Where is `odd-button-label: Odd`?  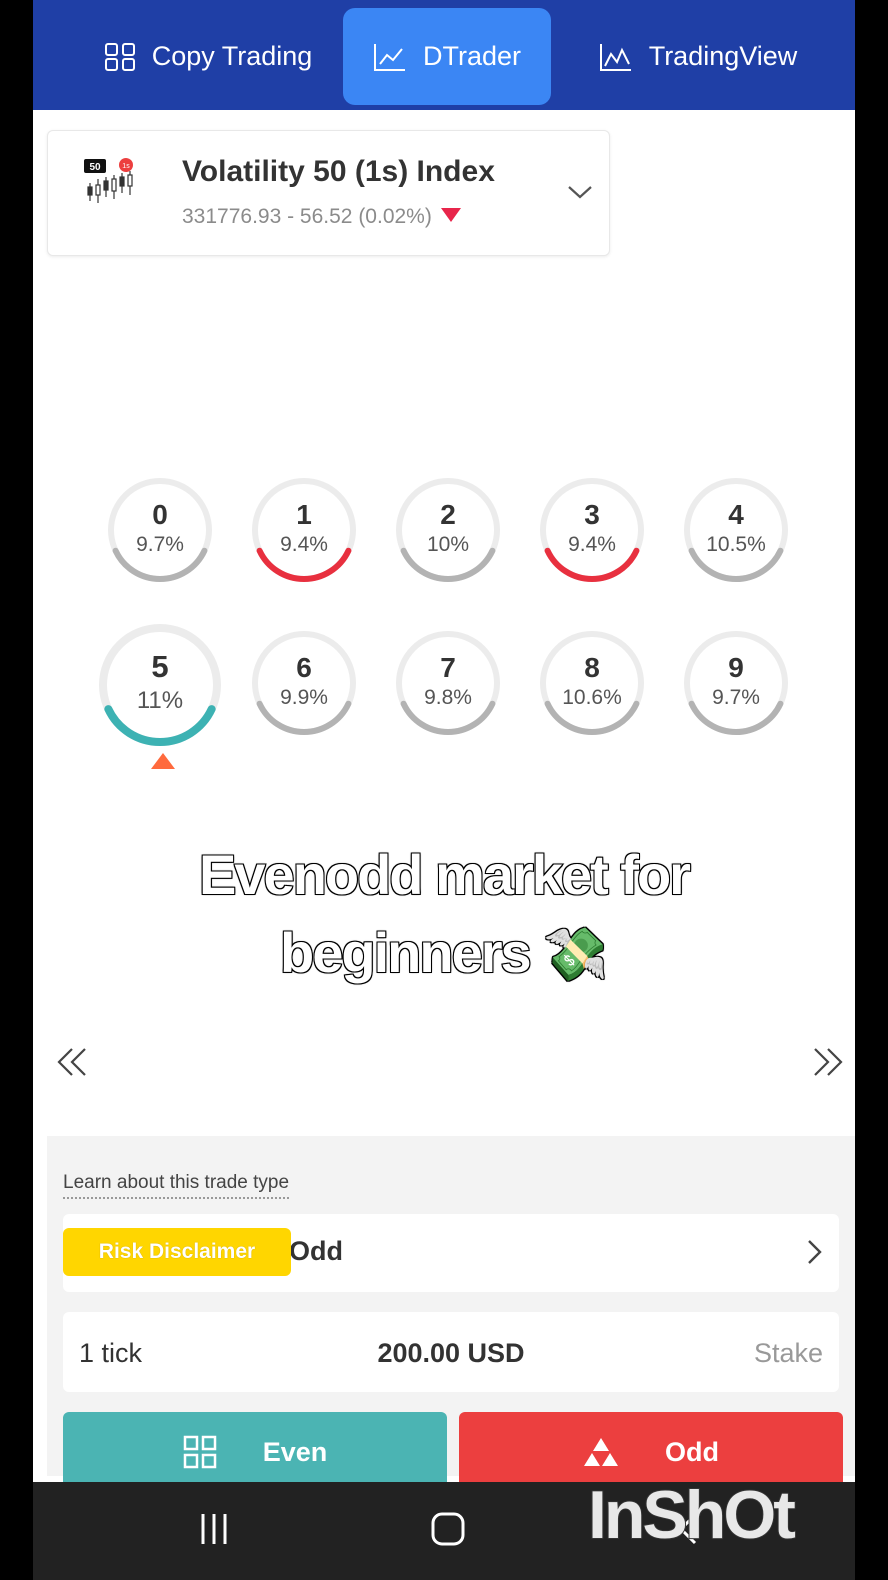 odd-button-label: Odd is located at coordinates (692, 1451).